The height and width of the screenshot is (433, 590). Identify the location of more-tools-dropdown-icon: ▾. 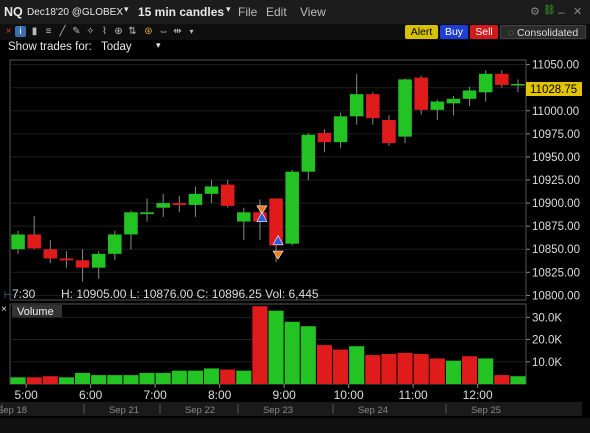
(191, 31).